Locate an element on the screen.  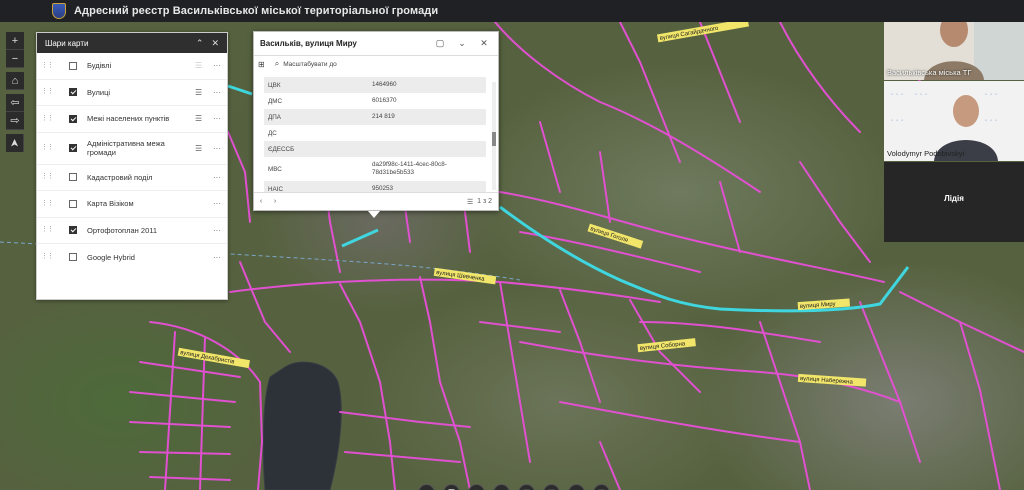
layer-row-visicom: ⋮⋮ Карта Візіком ··· is located at coordinates (132, 204).